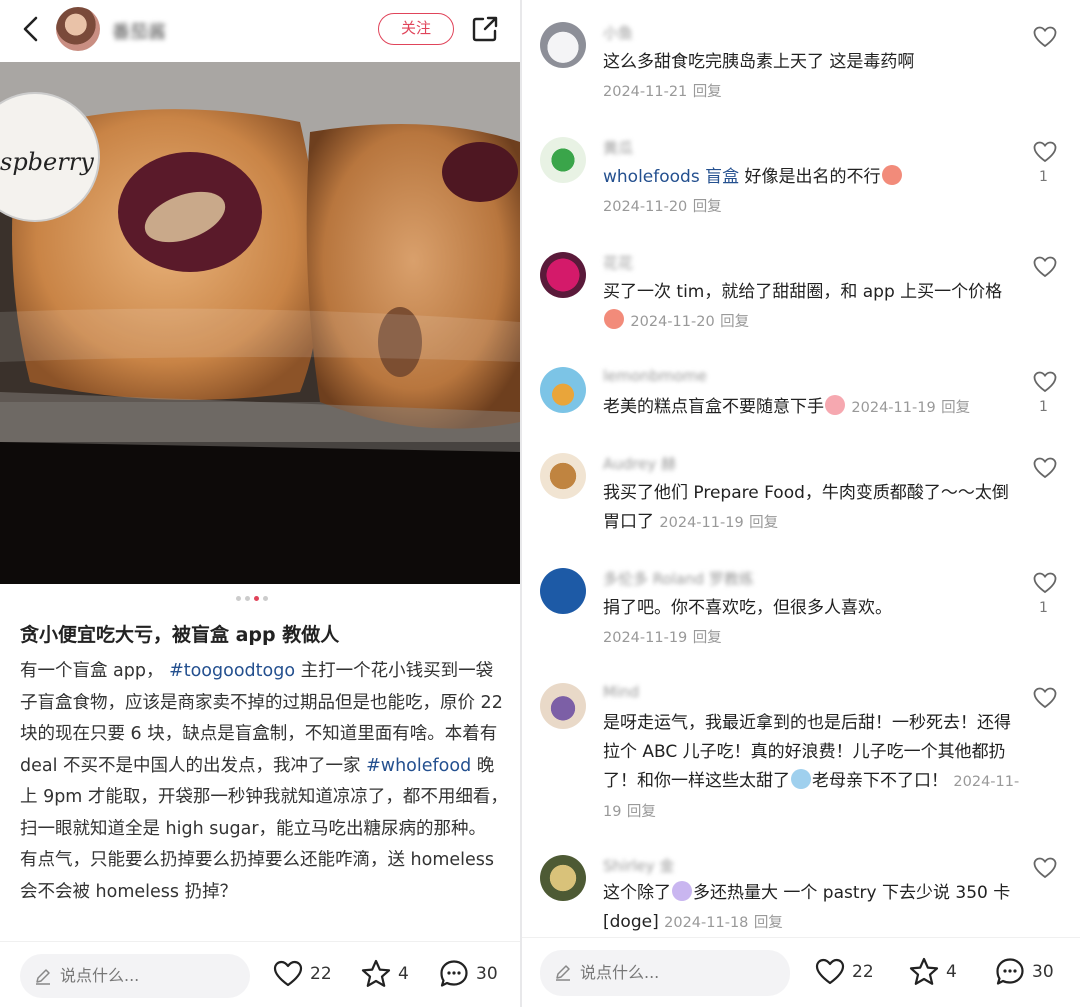 The image size is (1080, 1007). Describe the element at coordinates (655, 376) in the screenshot. I see `commenter-name: lemonbmome` at that location.